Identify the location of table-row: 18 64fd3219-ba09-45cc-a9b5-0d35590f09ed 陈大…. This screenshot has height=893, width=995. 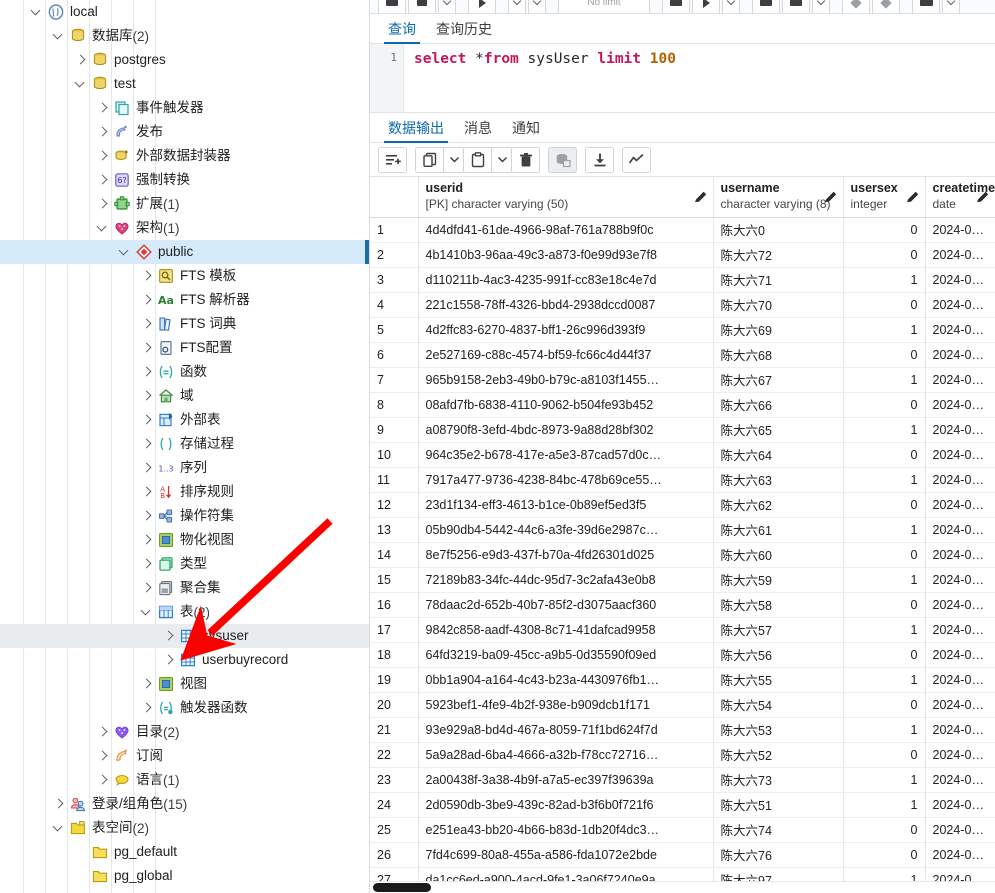
(682, 655).